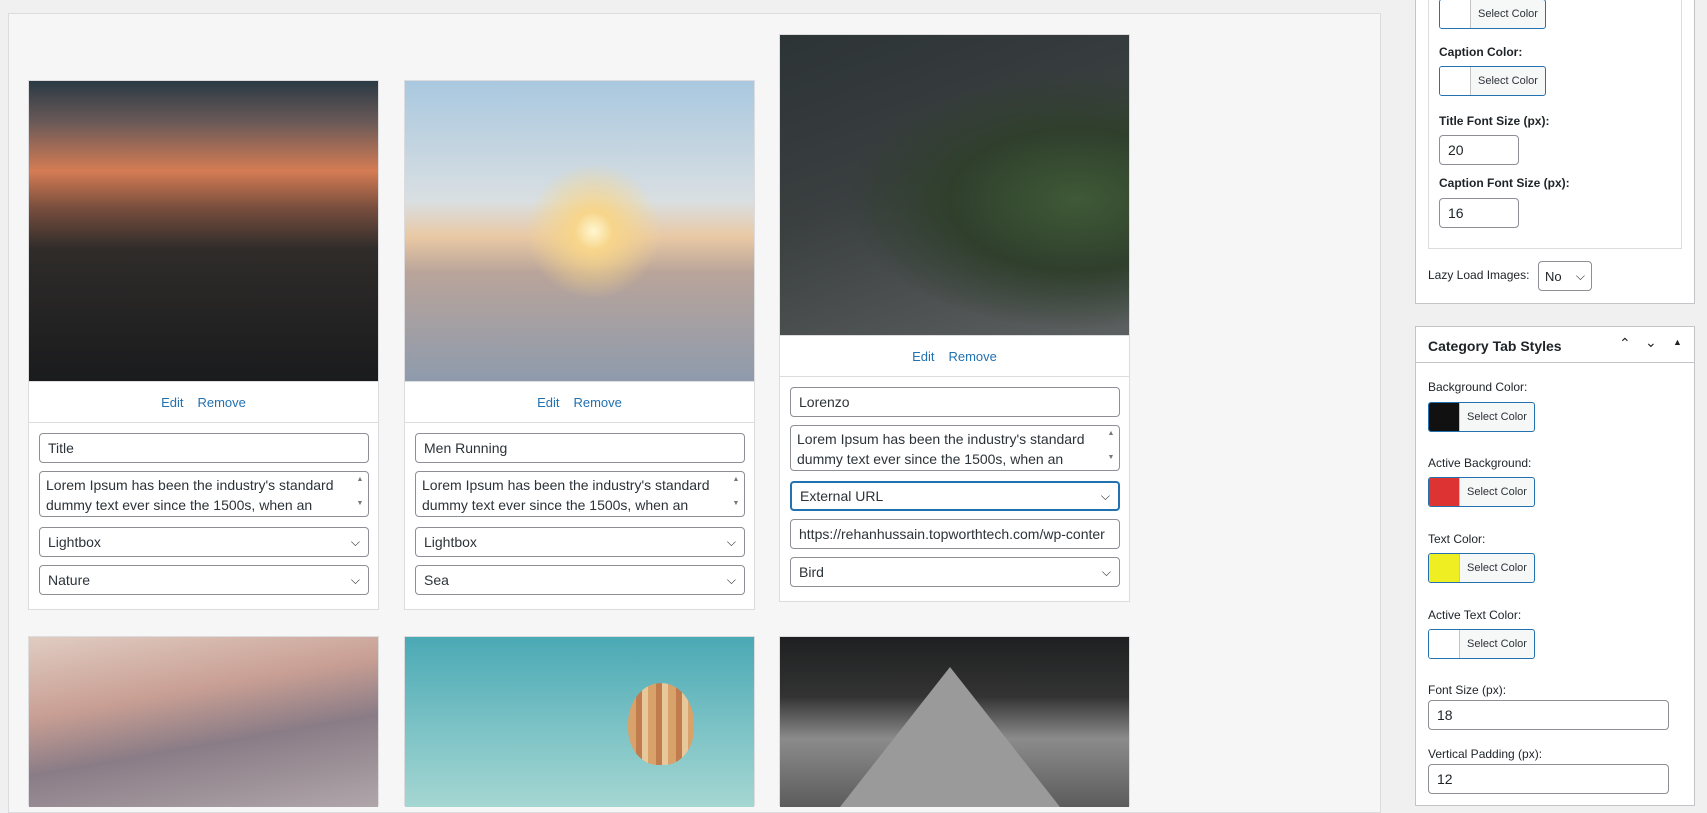 This screenshot has width=1707, height=813. What do you see at coordinates (1485, 754) in the screenshot?
I see `vertical-padding-label: Vertical Padding (px):` at bounding box center [1485, 754].